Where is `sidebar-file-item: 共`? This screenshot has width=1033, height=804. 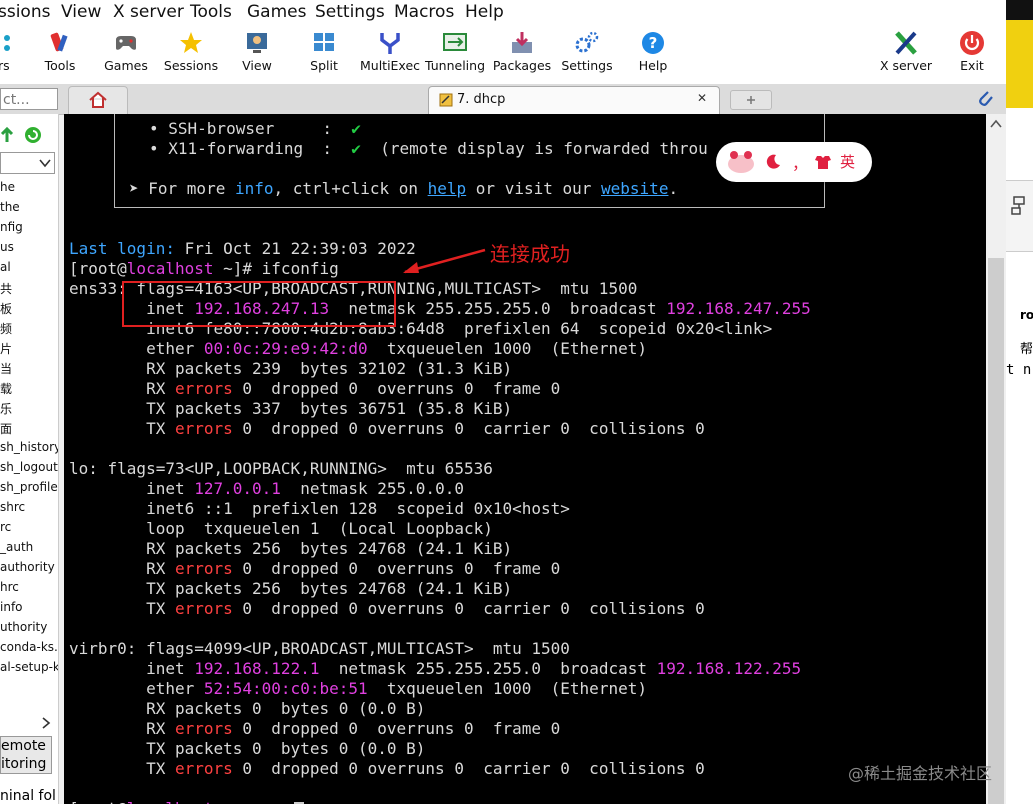 sidebar-file-item: 共 is located at coordinates (6, 288).